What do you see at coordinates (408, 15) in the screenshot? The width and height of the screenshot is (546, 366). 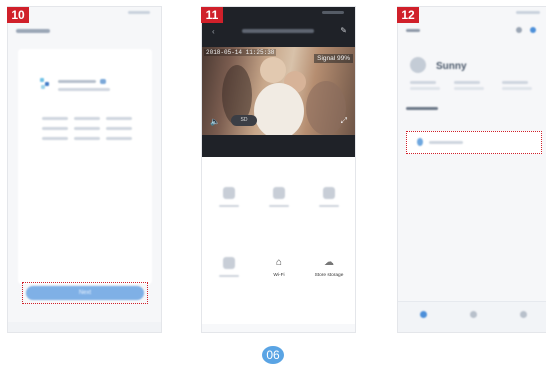 I see `step-badge: 12` at bounding box center [408, 15].